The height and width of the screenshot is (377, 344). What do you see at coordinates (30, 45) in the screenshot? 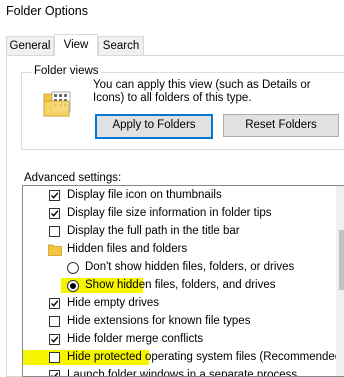
I see `tab-general: General` at bounding box center [30, 45].